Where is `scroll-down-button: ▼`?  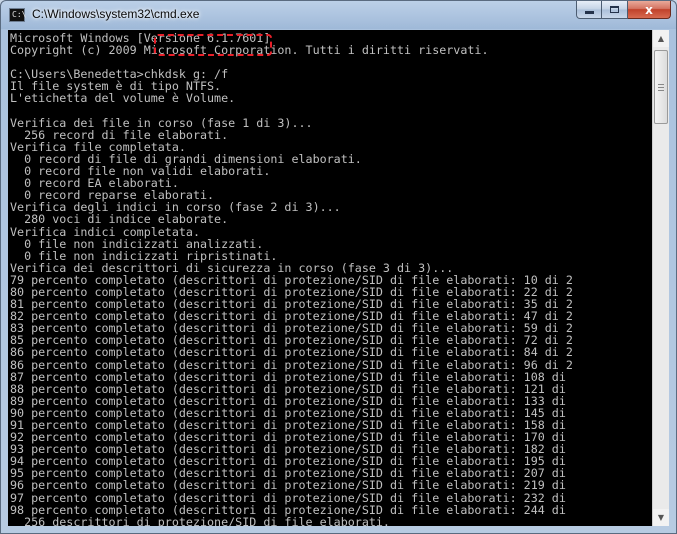 scroll-down-button: ▼ is located at coordinates (661, 517).